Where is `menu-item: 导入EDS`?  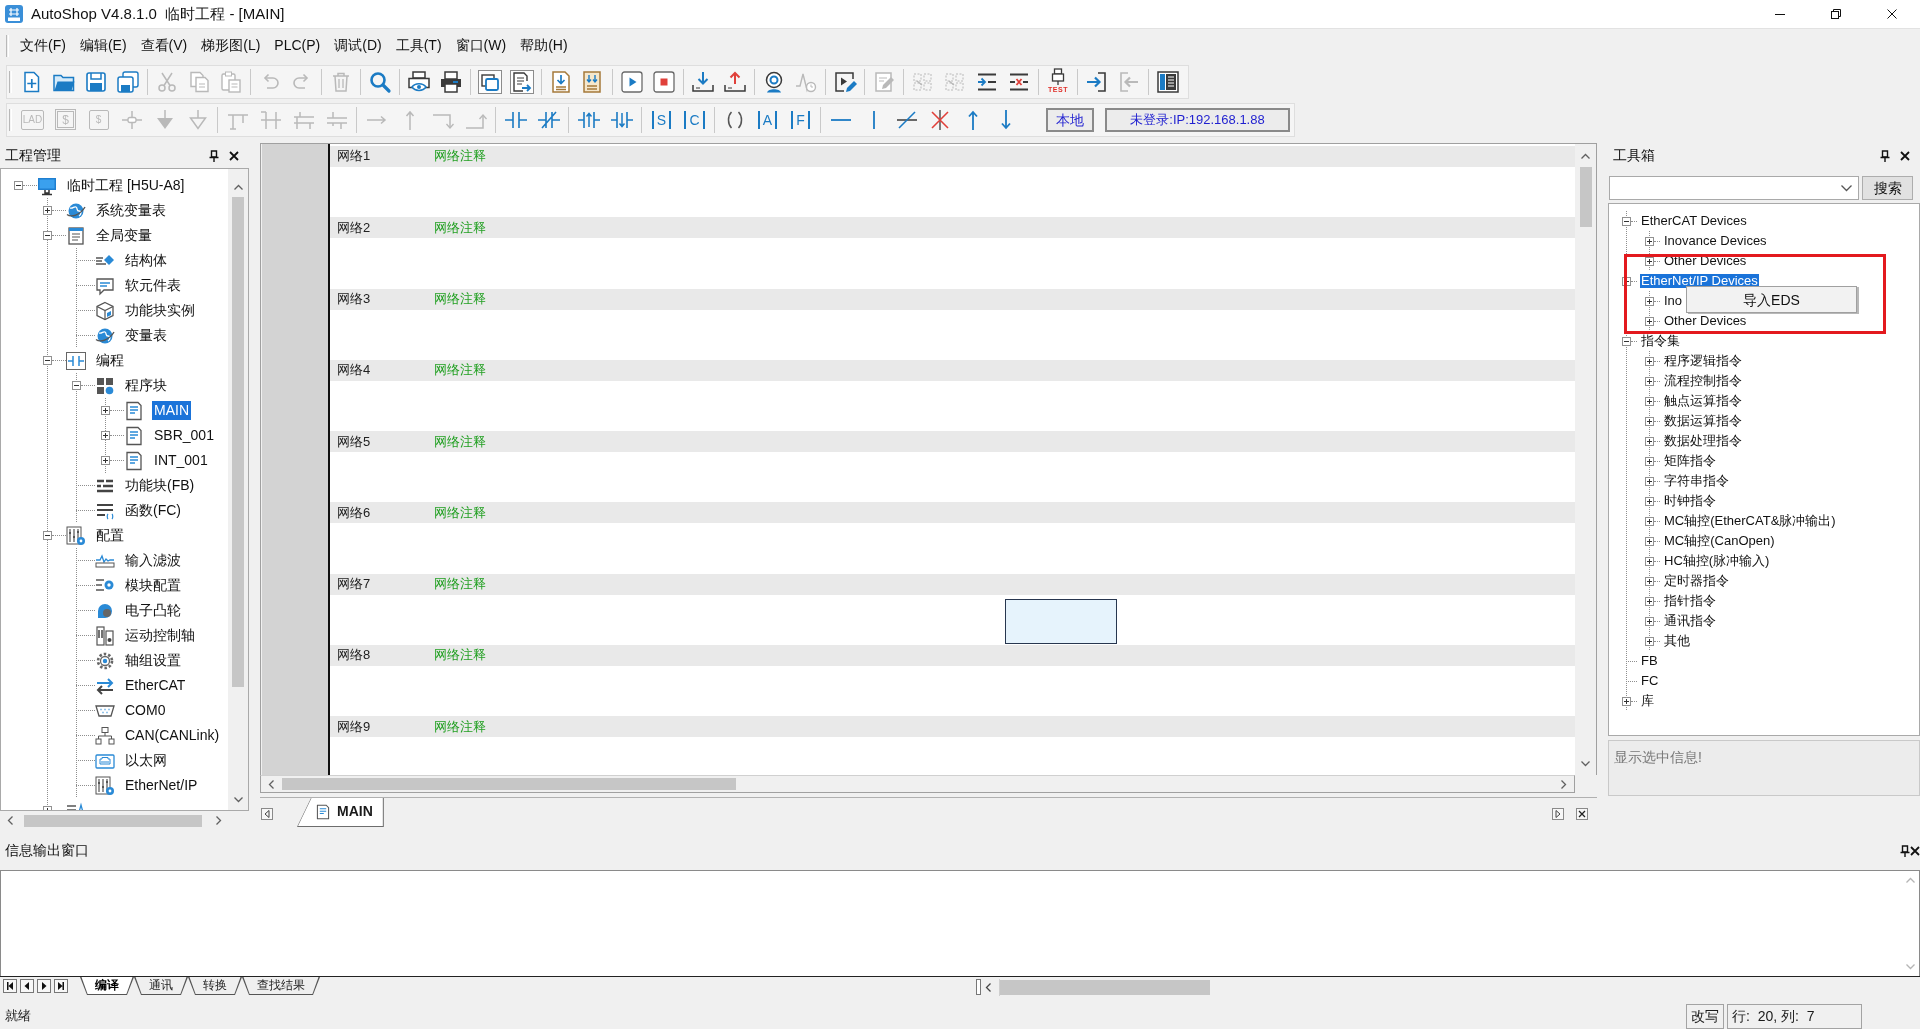
menu-item: 导入EDS is located at coordinates (1771, 299).